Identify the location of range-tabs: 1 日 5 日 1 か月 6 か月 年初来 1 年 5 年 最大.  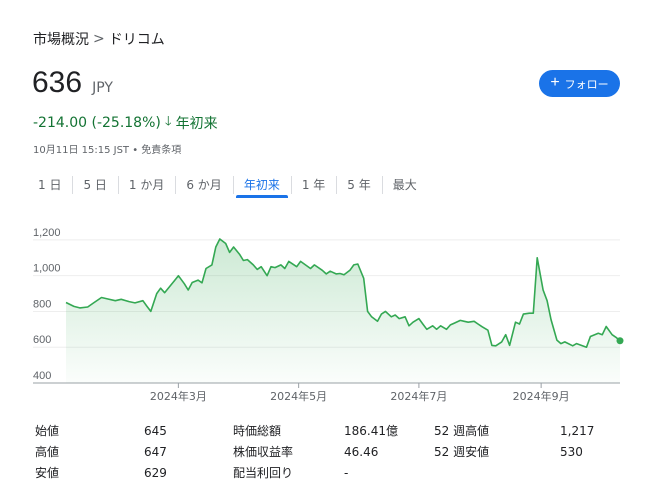
(227, 185).